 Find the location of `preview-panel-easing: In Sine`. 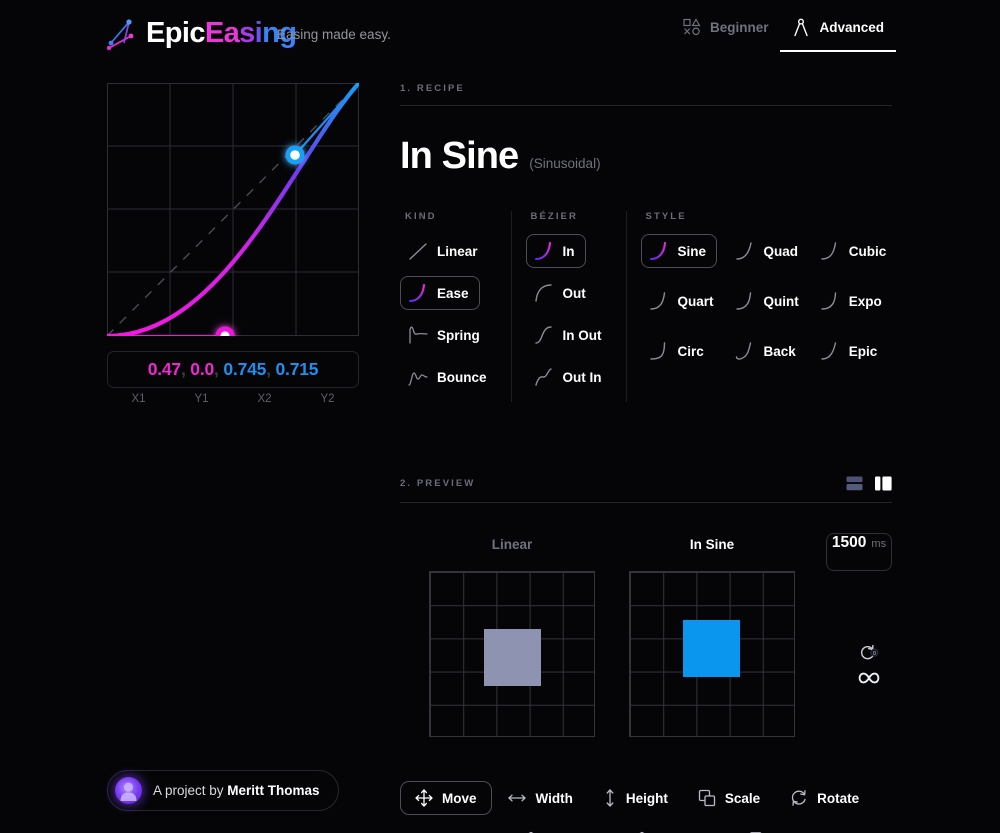

preview-panel-easing: In Sine is located at coordinates (712, 637).